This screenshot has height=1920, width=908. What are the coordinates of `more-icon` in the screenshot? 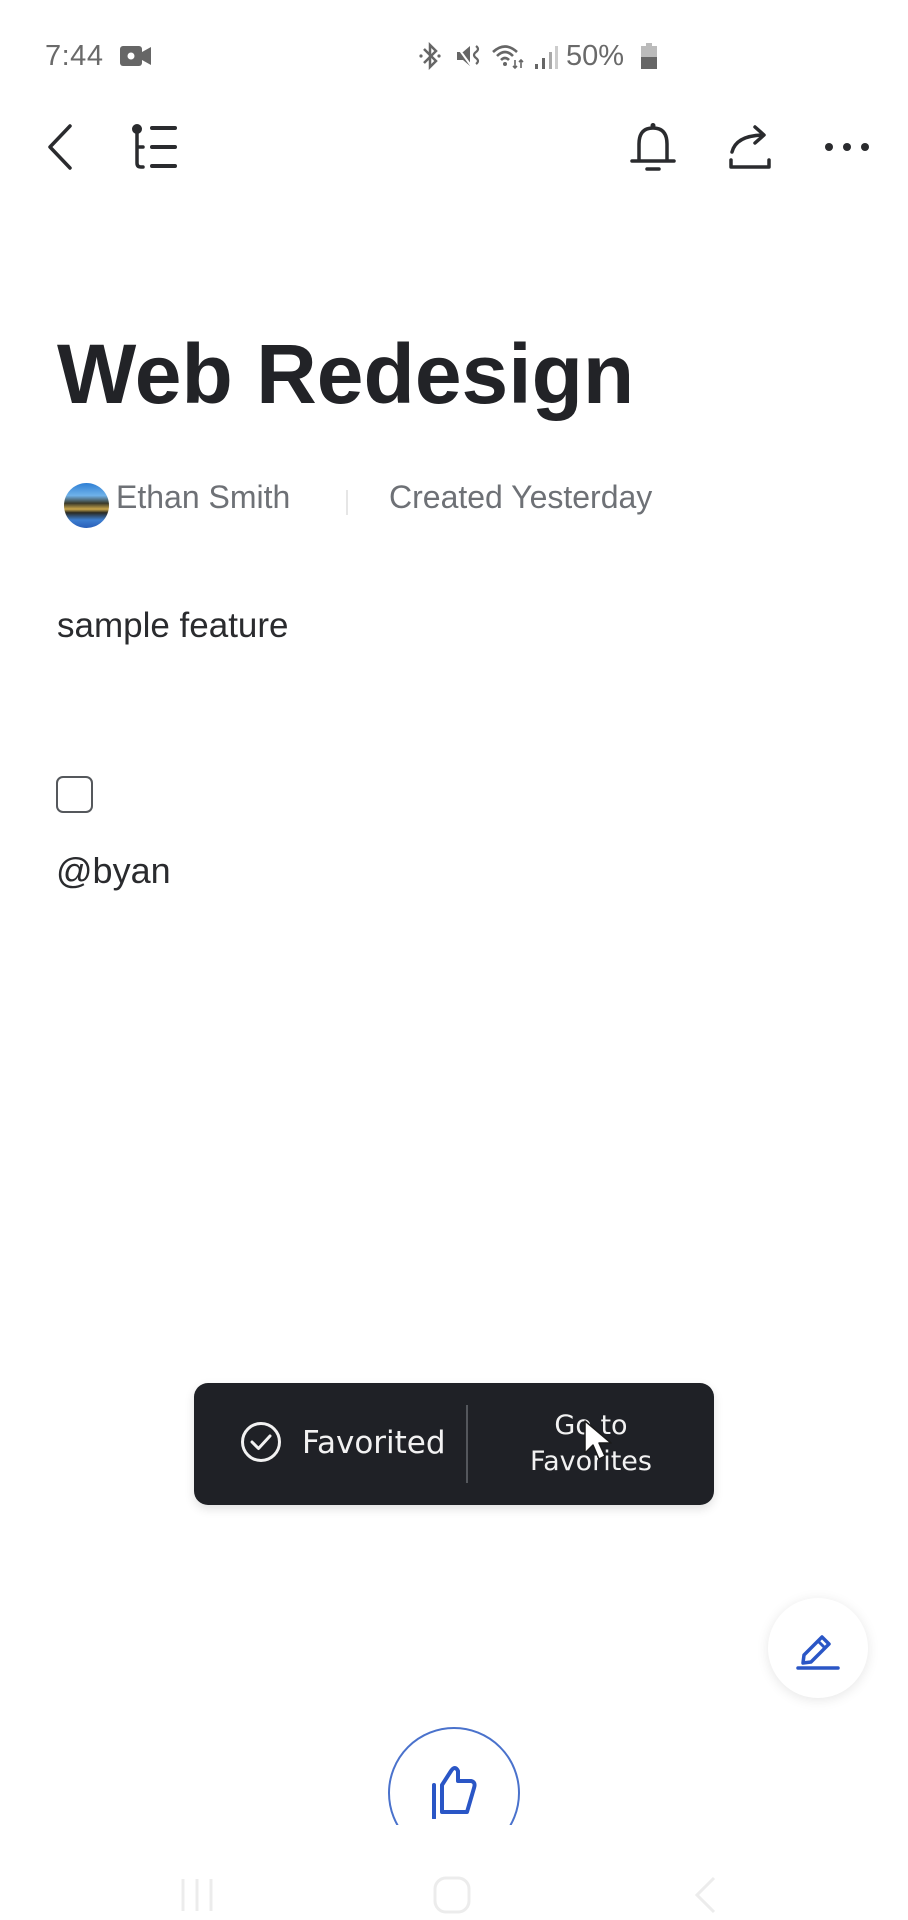 It's located at (847, 147).